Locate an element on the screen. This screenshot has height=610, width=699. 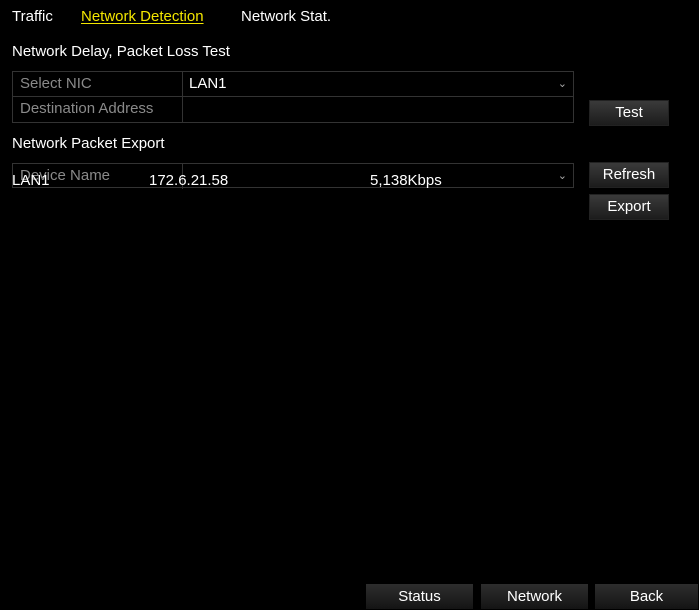
tab-bar: Traffic Network Detection Network Stat. is located at coordinates (349, 16).